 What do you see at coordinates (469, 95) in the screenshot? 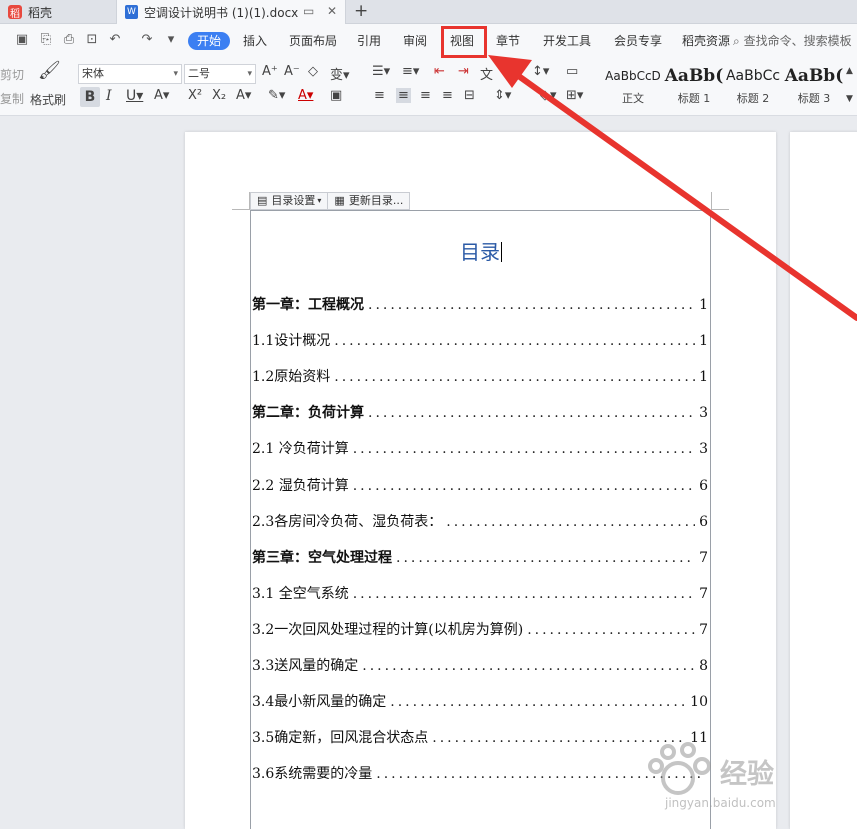
I see `distributed-align-icon: ⊟` at bounding box center [469, 95].